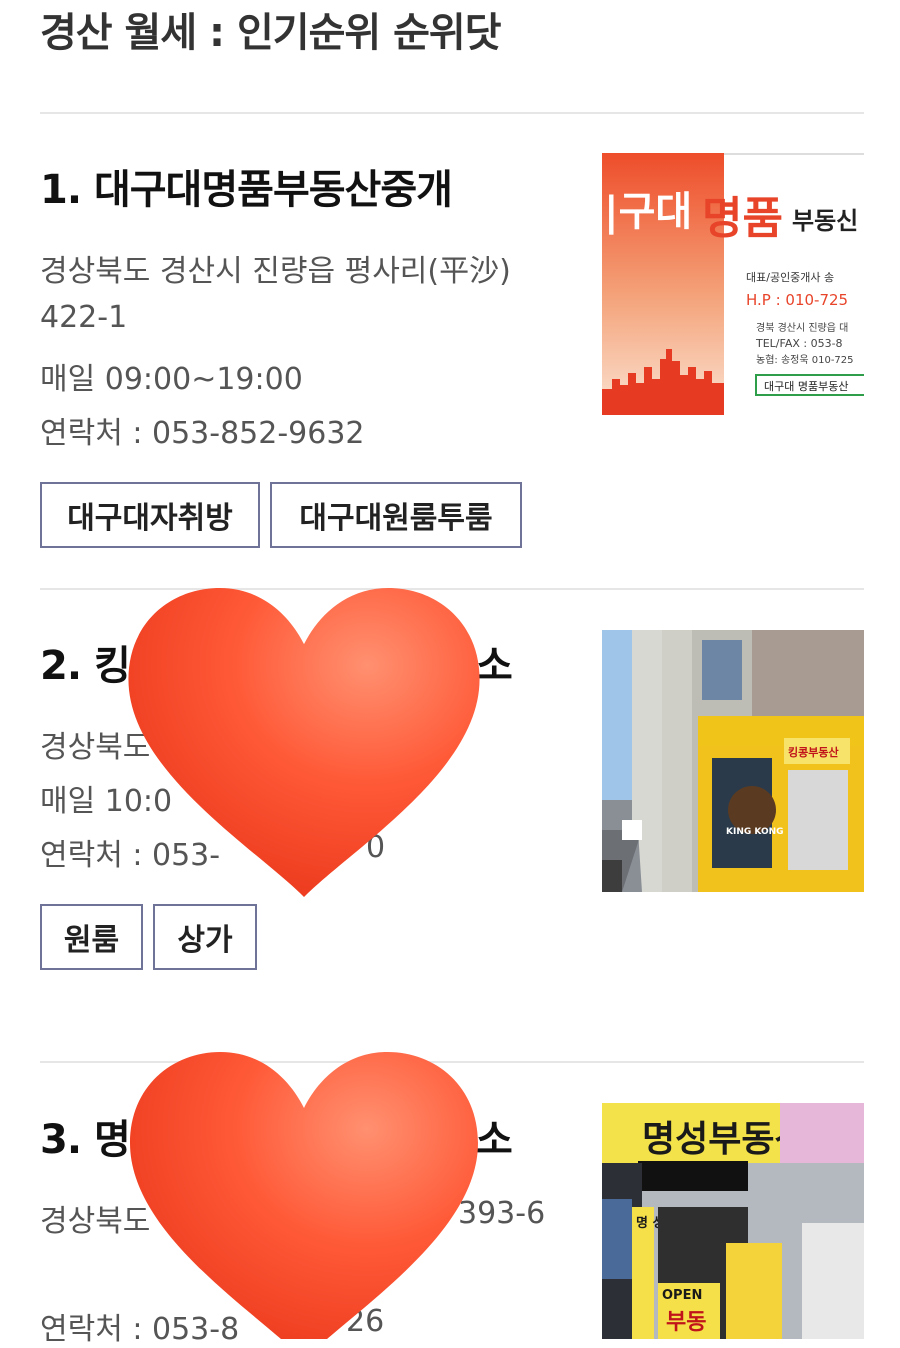  Describe the element at coordinates (686, 1322) in the screenshot. I see `thumb-bu-sign: 부동` at that location.